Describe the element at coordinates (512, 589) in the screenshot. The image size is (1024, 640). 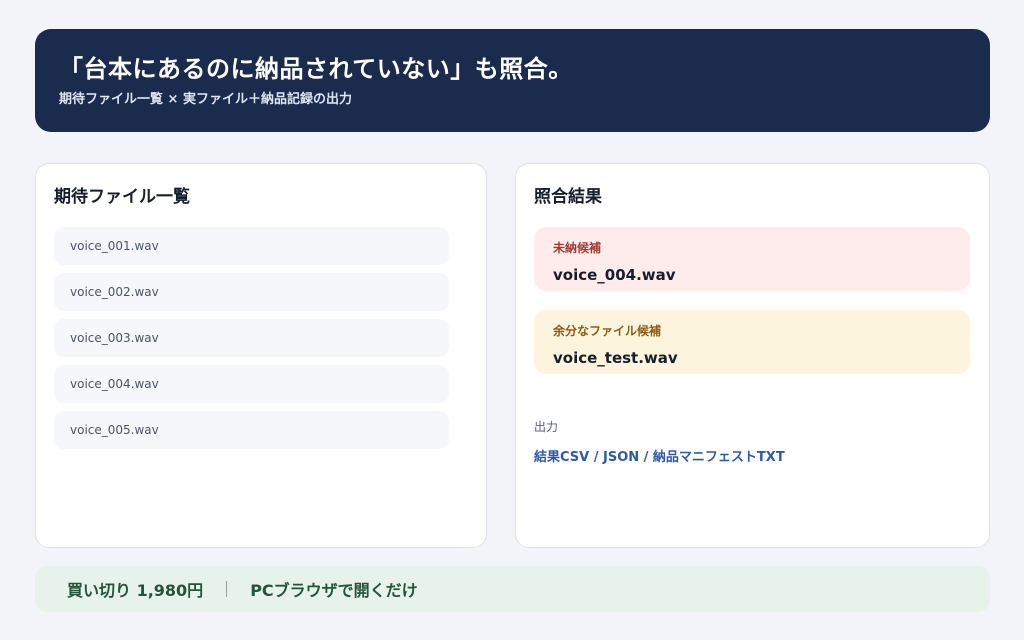
I see `pricing-banner: 買い切り 1,980円 PCブラウザで開くだけ` at that location.